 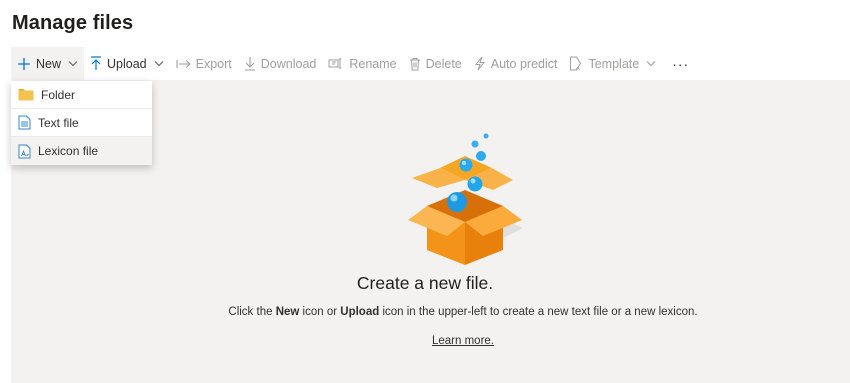 I want to click on more-options-button: ···, so click(x=678, y=63).